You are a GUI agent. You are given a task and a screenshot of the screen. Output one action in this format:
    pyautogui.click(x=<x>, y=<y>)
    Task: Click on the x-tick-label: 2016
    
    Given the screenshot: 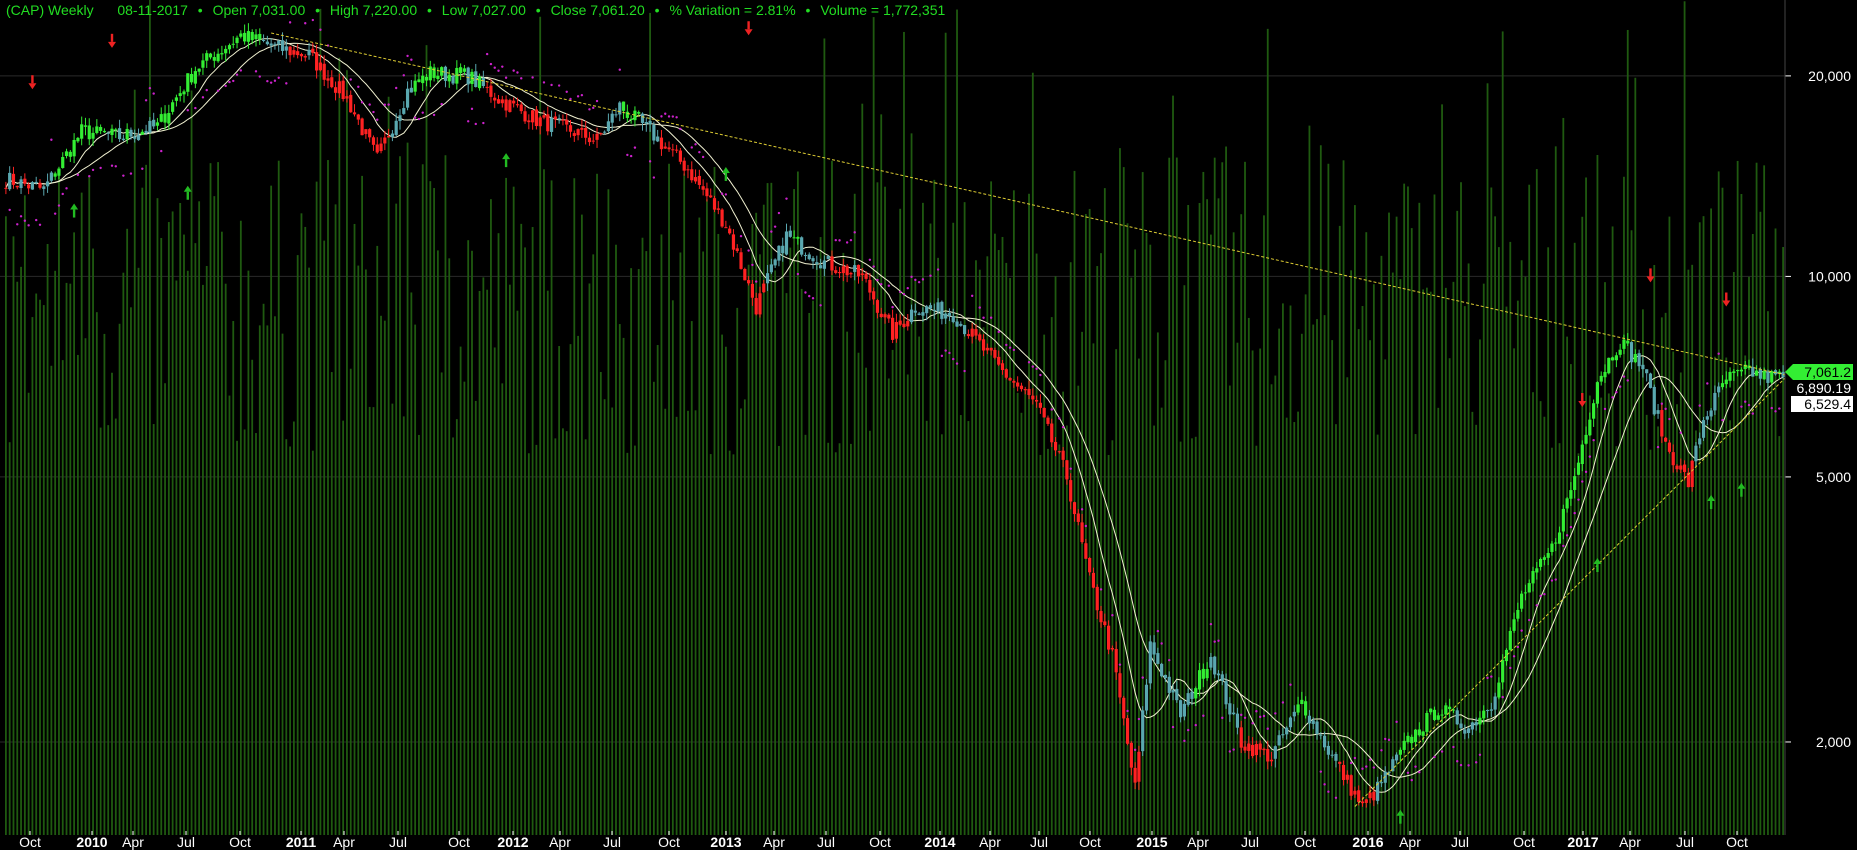 What is the action you would take?
    pyautogui.click(x=1367, y=842)
    